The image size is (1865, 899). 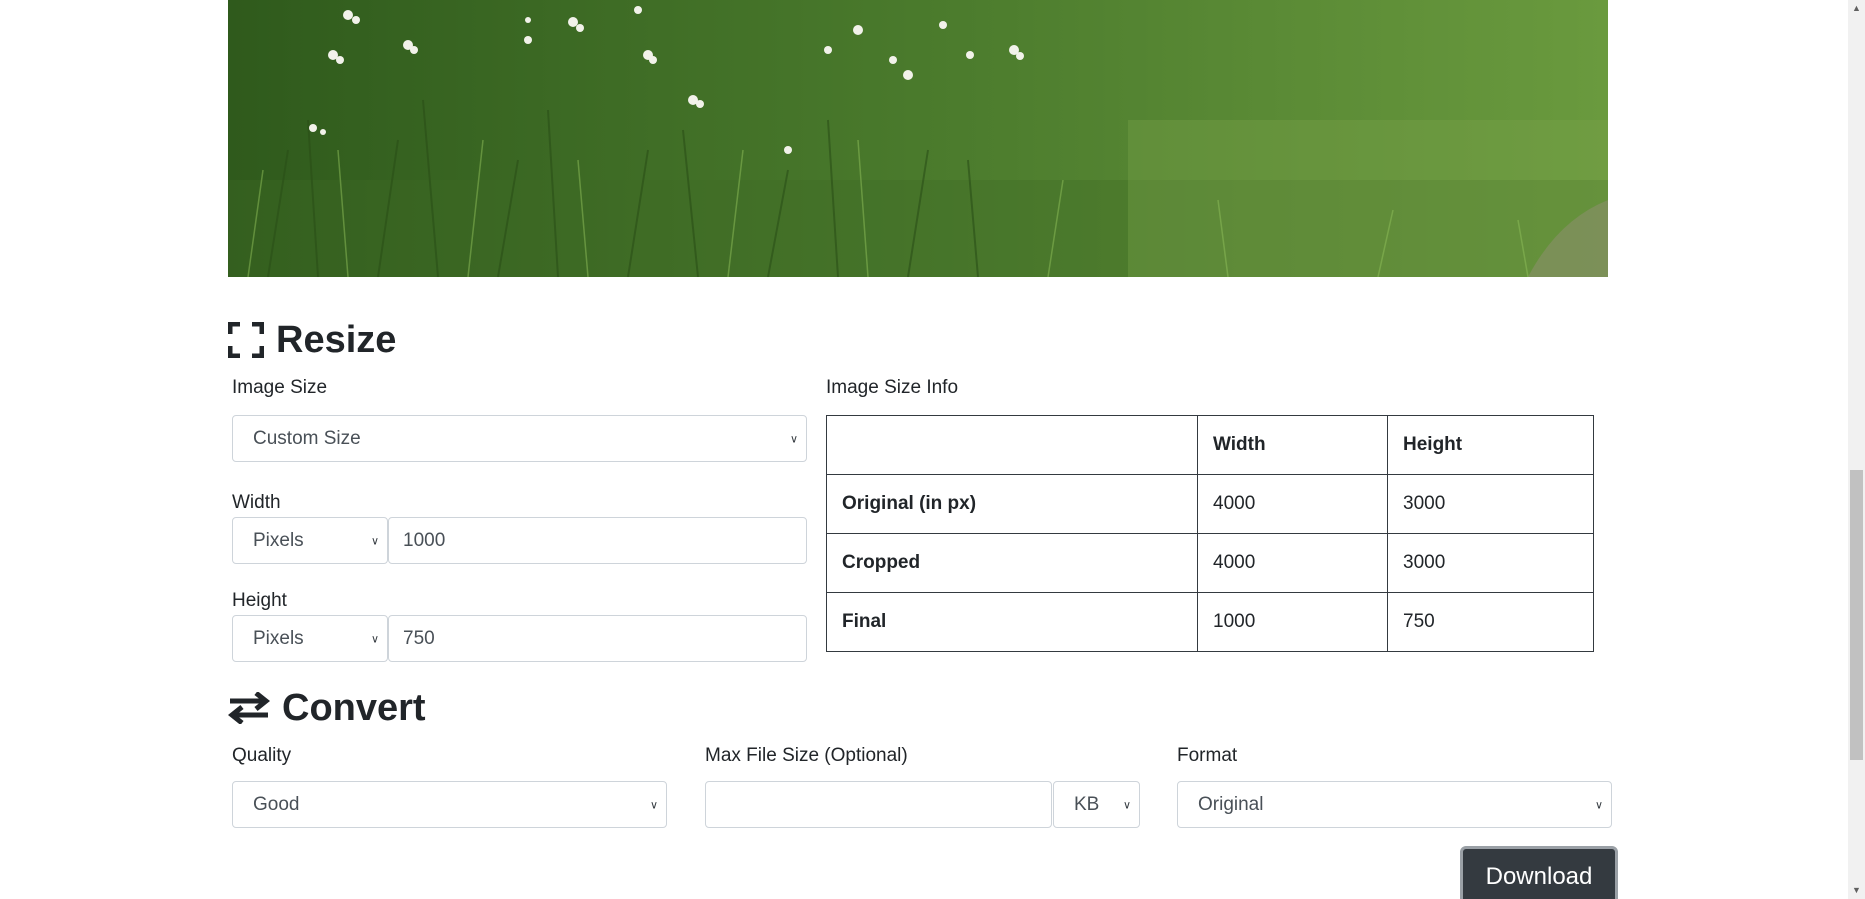 I want to click on row-height: 750, so click(x=1490, y=622).